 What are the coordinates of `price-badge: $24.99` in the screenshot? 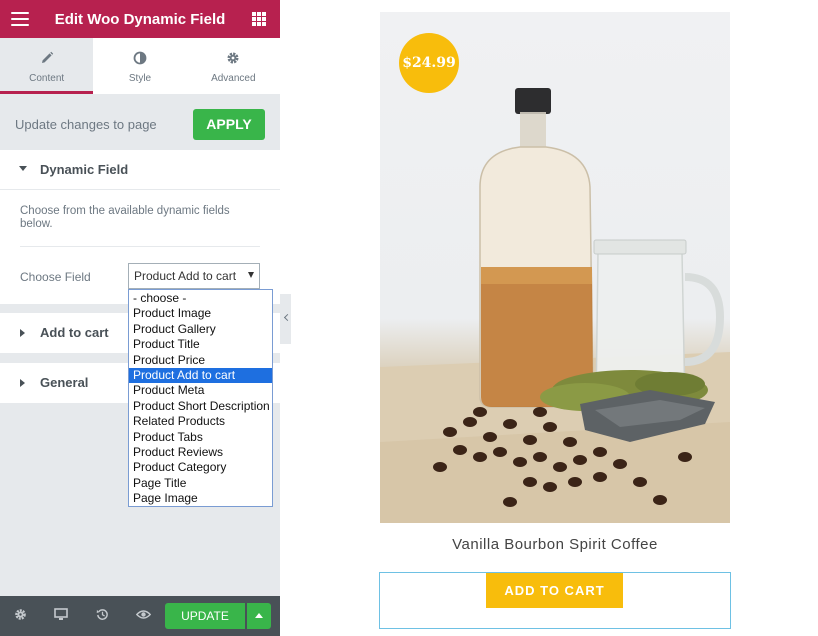 It's located at (429, 63).